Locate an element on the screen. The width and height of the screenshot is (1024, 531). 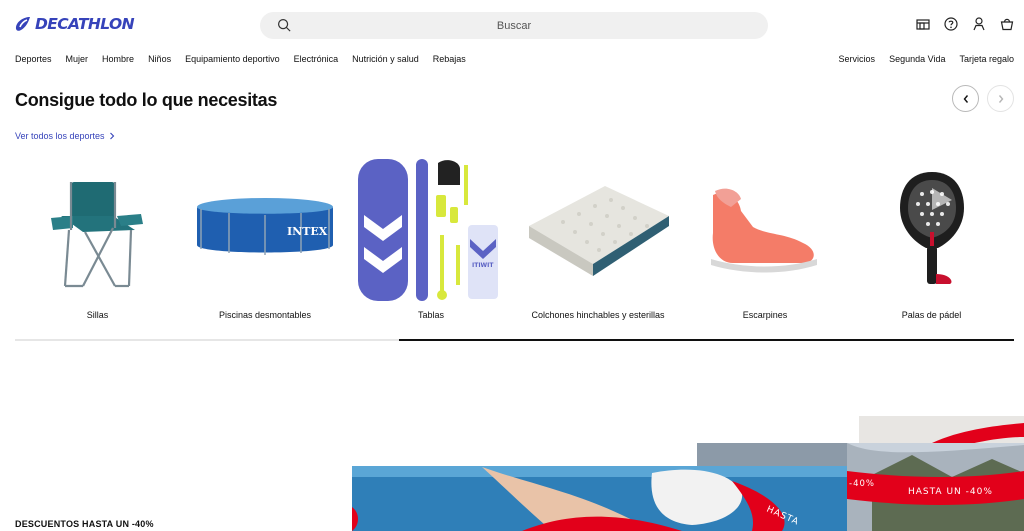
search-placeholder: Buscar is located at coordinates (514, 25).